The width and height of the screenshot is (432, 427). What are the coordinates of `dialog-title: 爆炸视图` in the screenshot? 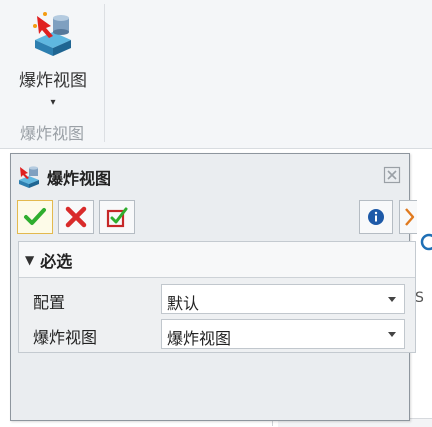 It's located at (79, 178).